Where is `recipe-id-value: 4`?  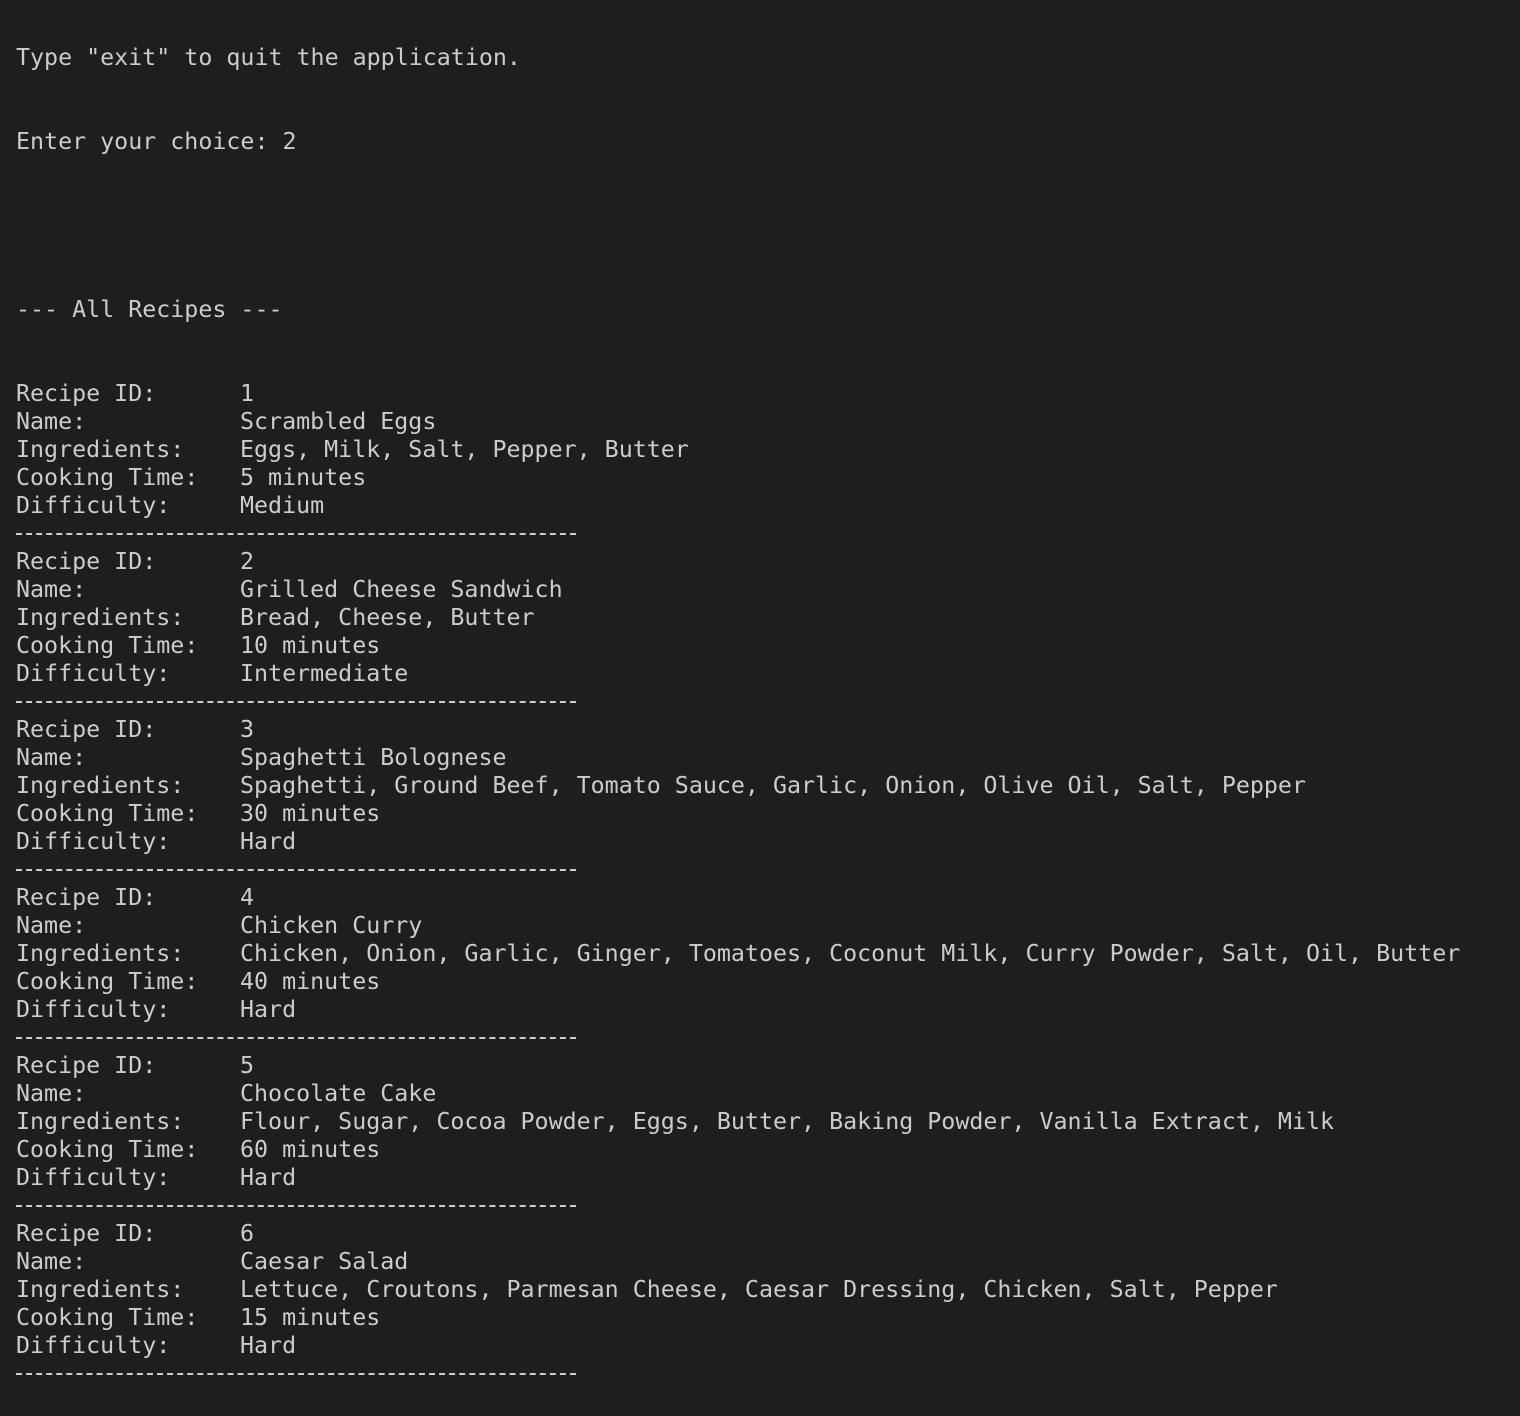 recipe-id-value: 4 is located at coordinates (247, 897).